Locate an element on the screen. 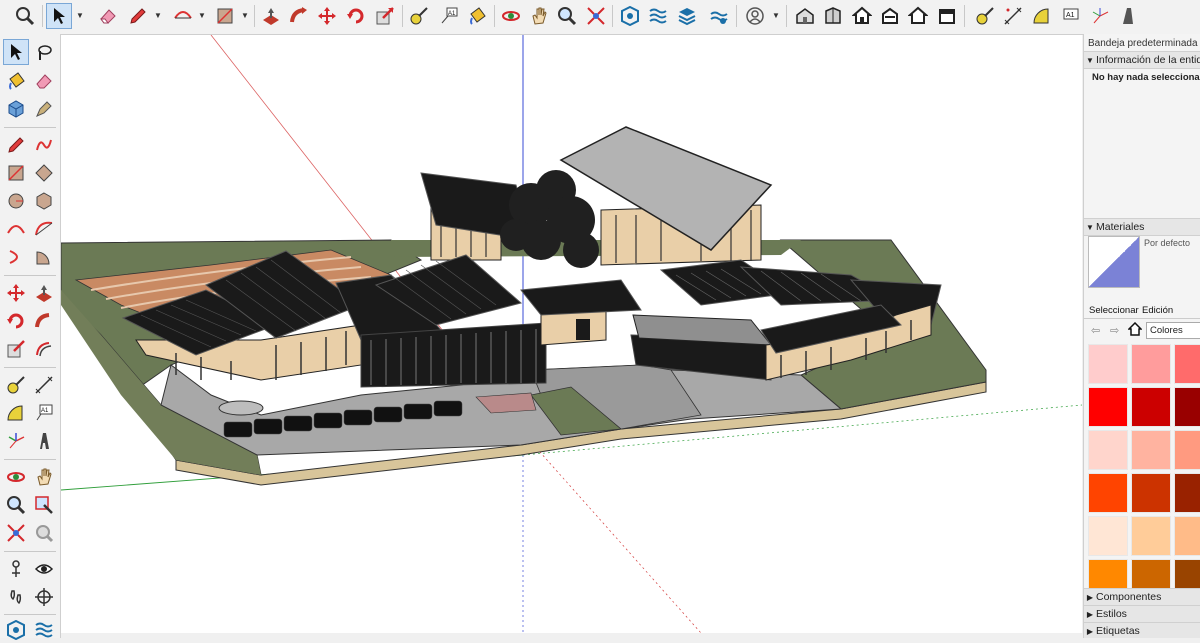 The image size is (1200, 643). tag-tool-icon is located at coordinates (44, 109).